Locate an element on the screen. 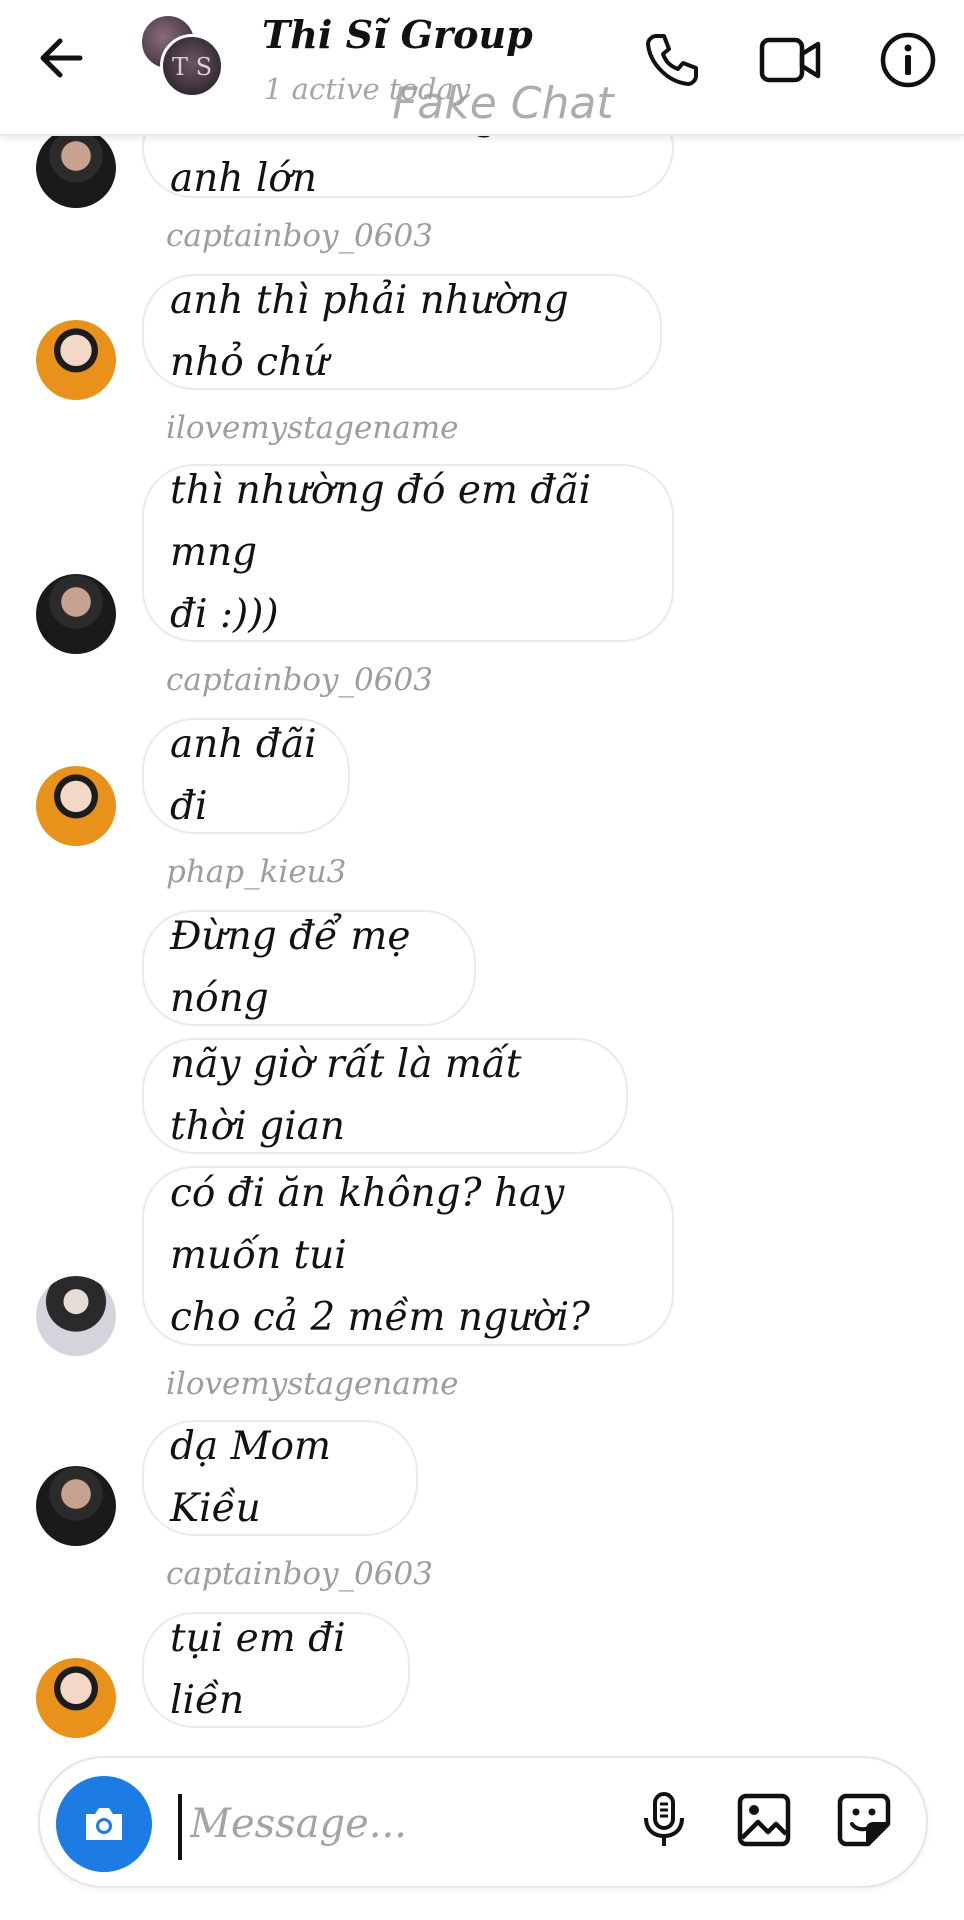 Image resolution: width=964 pixels, height=1920 pixels. message-composer is located at coordinates (483, 1822).